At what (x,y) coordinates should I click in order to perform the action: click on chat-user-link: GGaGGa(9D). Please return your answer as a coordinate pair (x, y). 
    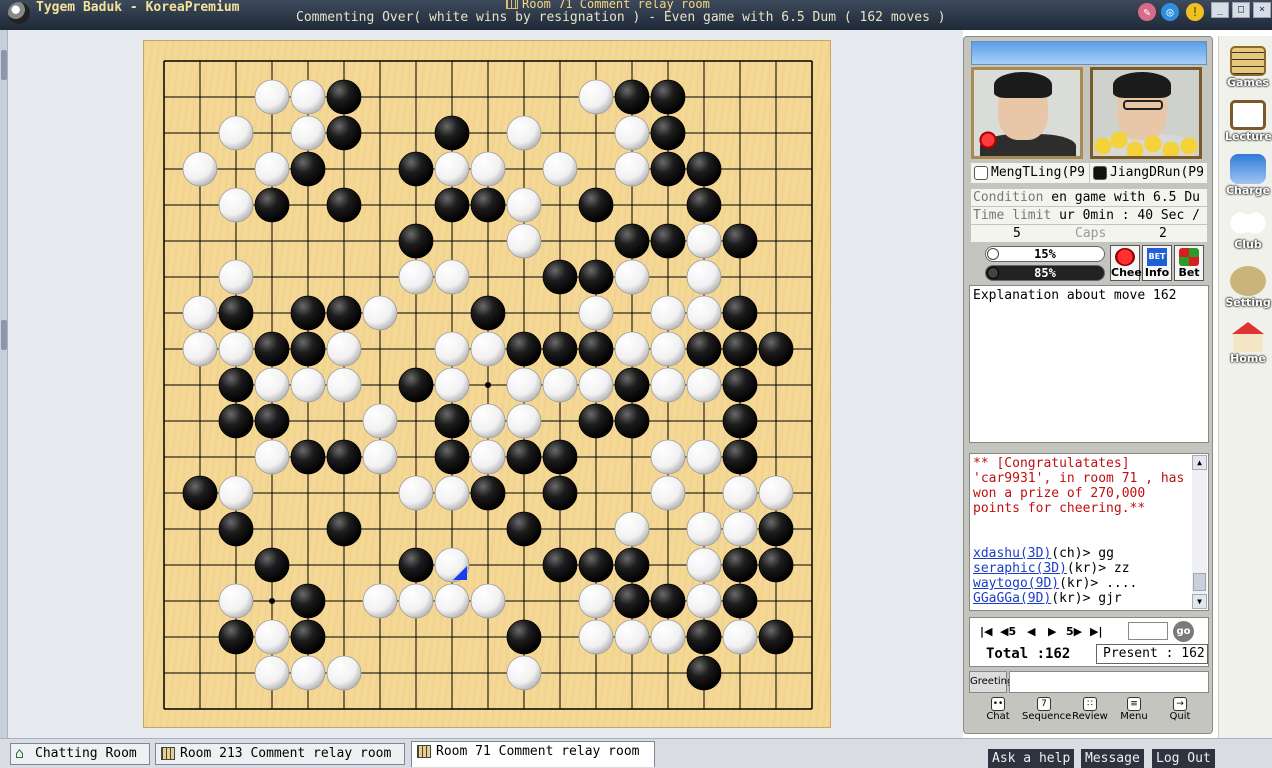
    Looking at the image, I should click on (1012, 598).